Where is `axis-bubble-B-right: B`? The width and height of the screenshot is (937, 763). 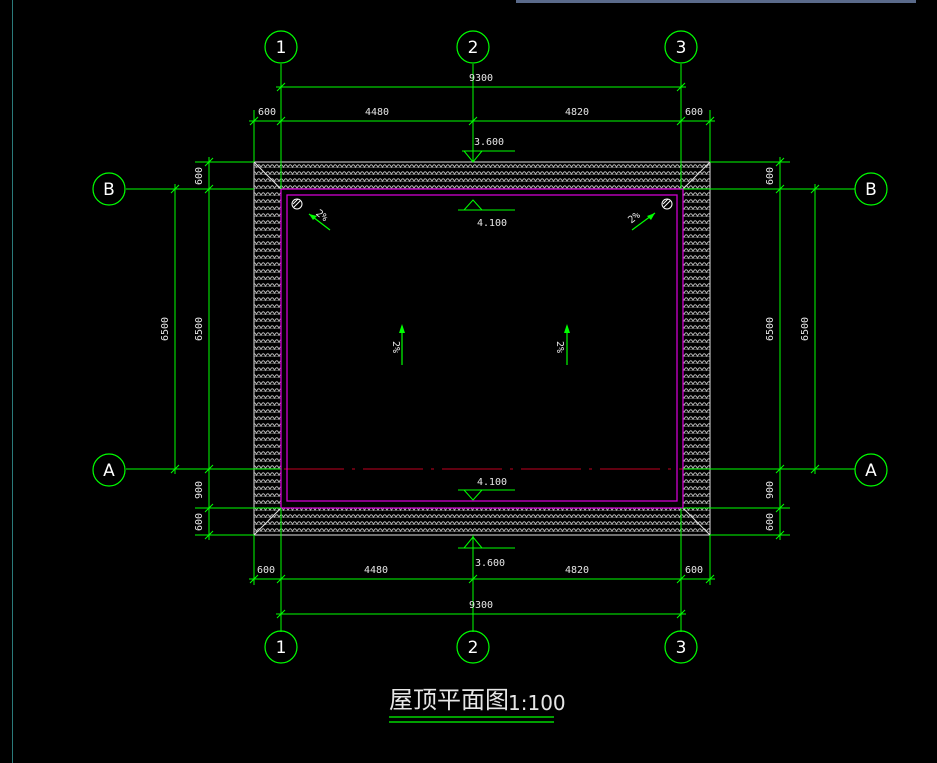
axis-bubble-B-right: B is located at coordinates (871, 189).